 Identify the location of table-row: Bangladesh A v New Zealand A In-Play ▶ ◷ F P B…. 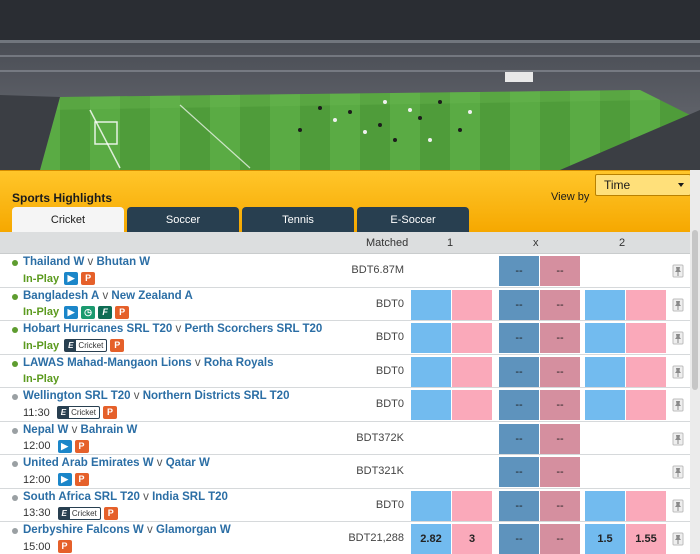
(345, 304).